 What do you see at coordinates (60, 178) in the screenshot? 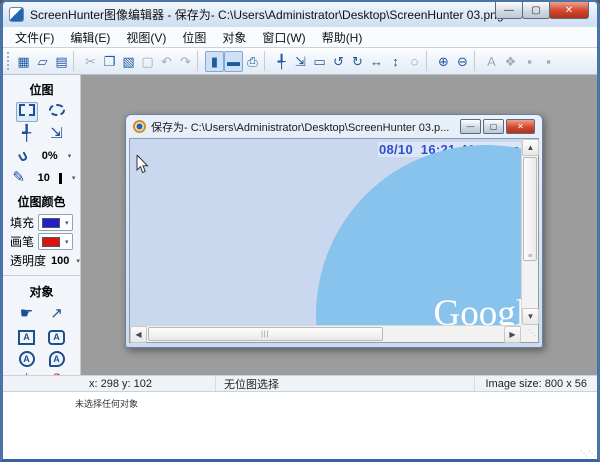
I see `pencil-size-caret` at bounding box center [60, 178].